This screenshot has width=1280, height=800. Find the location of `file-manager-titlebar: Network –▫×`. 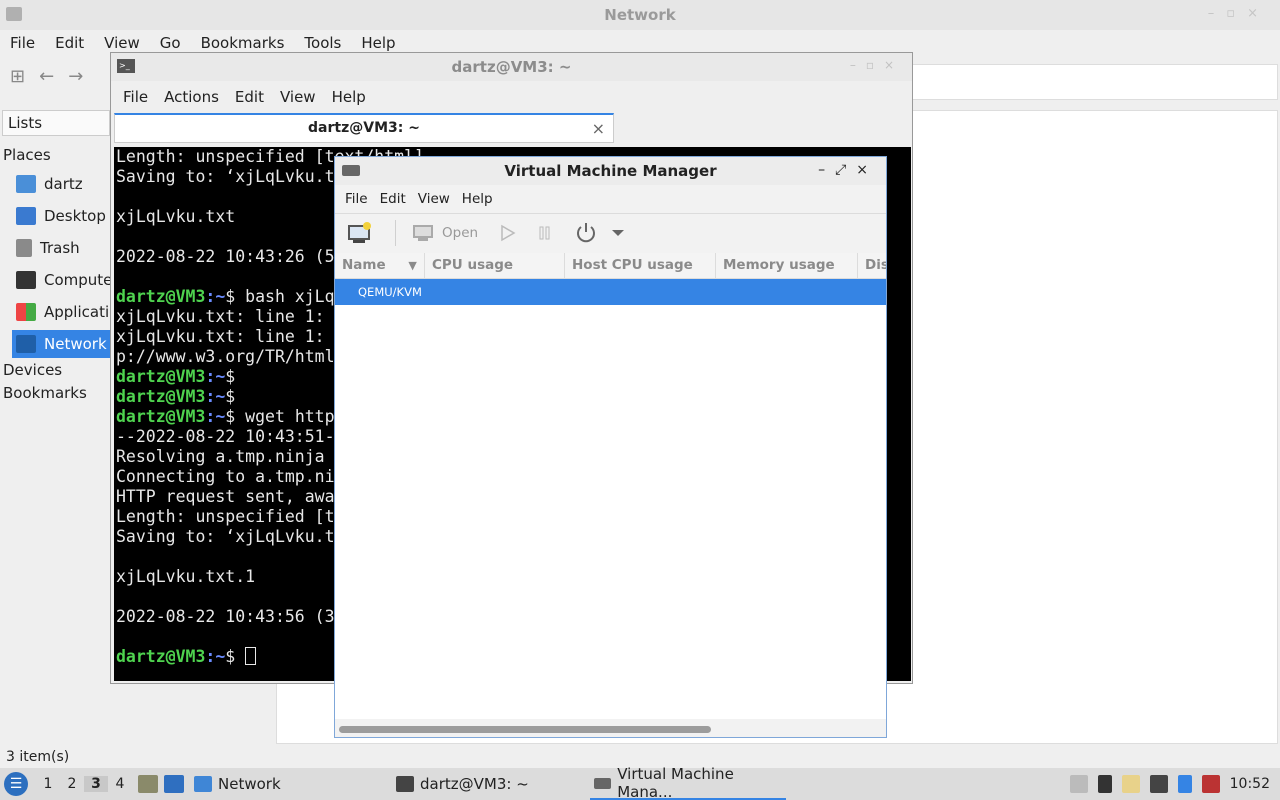

file-manager-titlebar: Network –▫× is located at coordinates (640, 15).